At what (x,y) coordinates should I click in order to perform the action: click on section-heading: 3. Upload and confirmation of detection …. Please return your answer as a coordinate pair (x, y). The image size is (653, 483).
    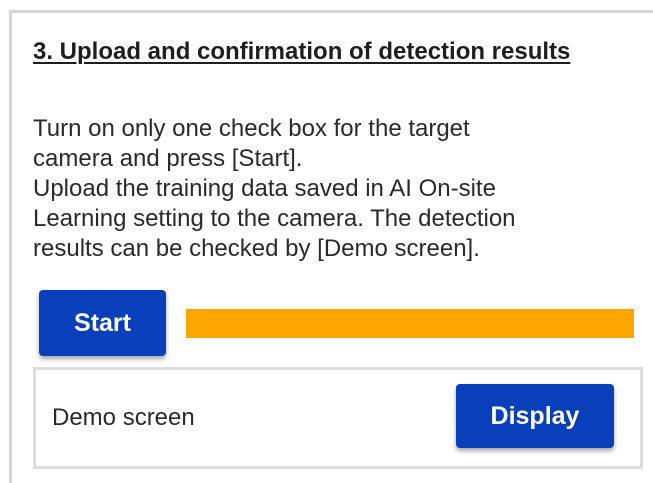
    Looking at the image, I should click on (302, 51).